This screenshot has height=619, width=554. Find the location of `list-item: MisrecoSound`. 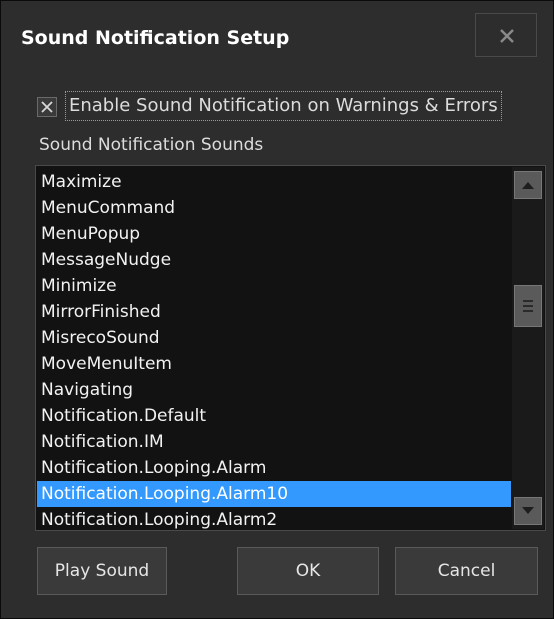

list-item: MisrecoSound is located at coordinates (274, 338).